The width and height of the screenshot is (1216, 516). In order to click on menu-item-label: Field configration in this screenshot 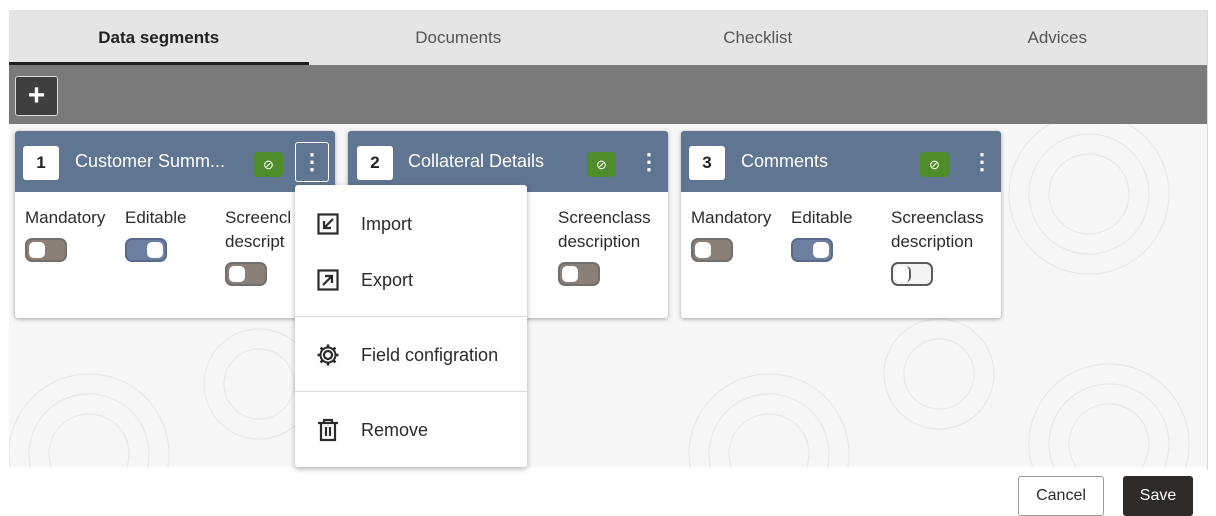, I will do `click(430, 354)`.